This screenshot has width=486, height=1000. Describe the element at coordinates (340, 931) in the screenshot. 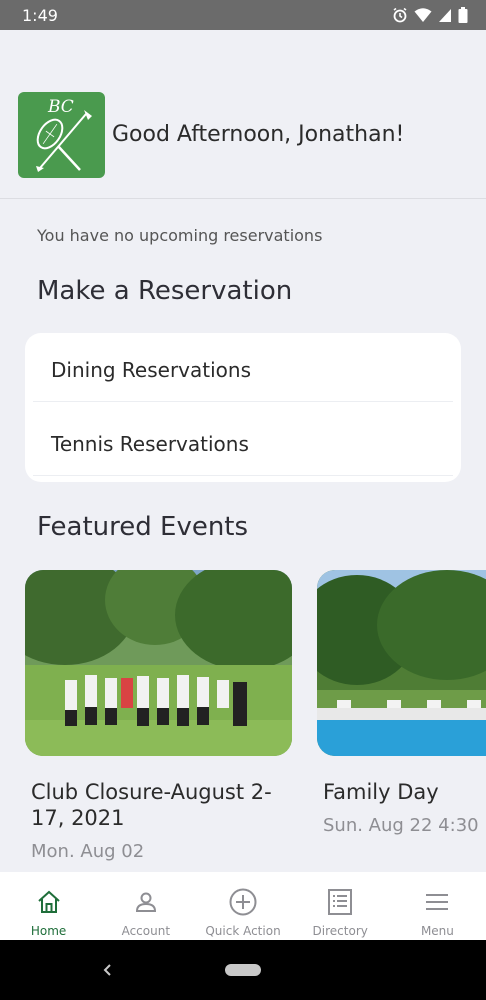

I see `tab-directory-label: Directory` at that location.